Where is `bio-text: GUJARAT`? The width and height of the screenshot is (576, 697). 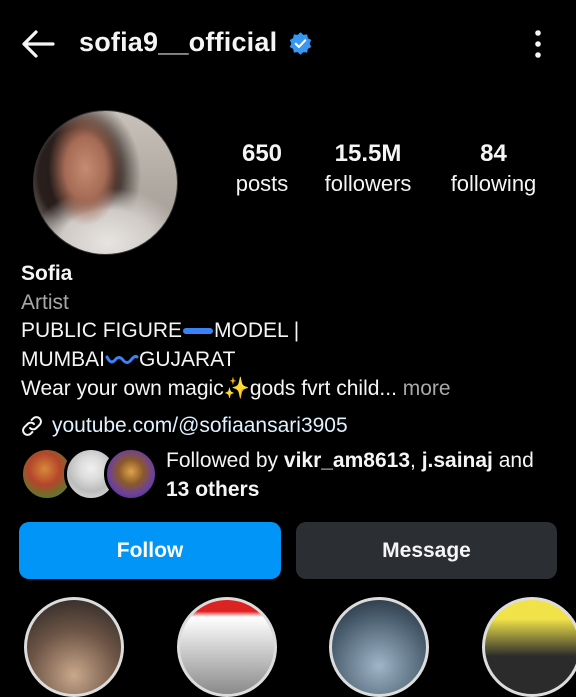 bio-text: GUJARAT is located at coordinates (187, 359).